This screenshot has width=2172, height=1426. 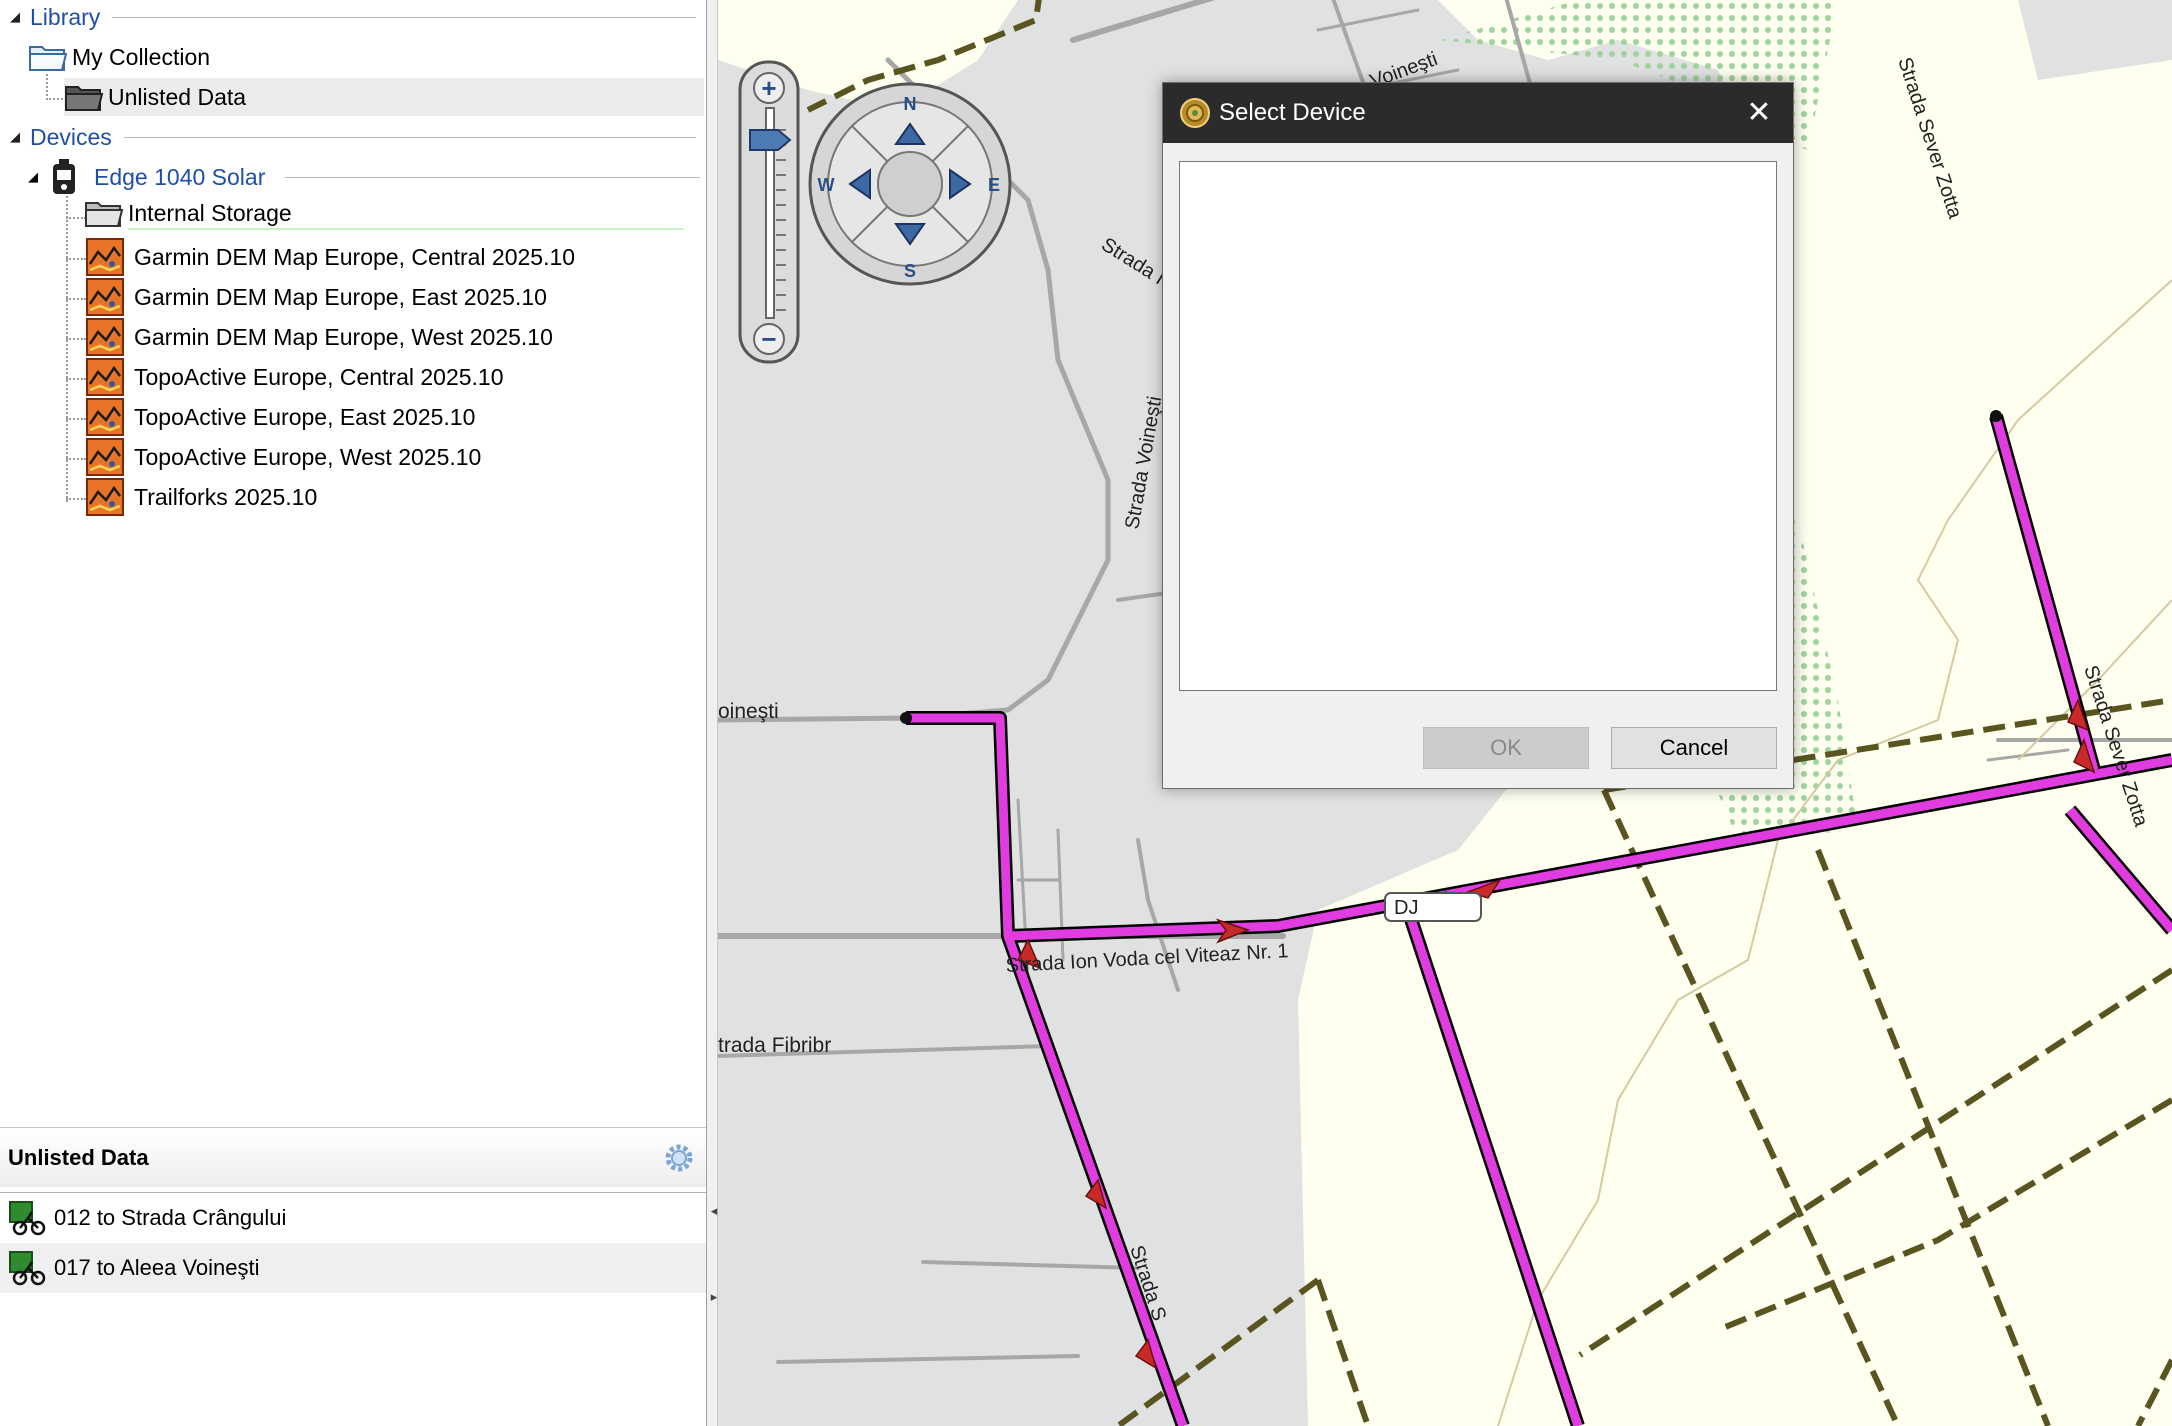 What do you see at coordinates (910, 184) in the screenshot?
I see `pan-compass-control: N S W E` at bounding box center [910, 184].